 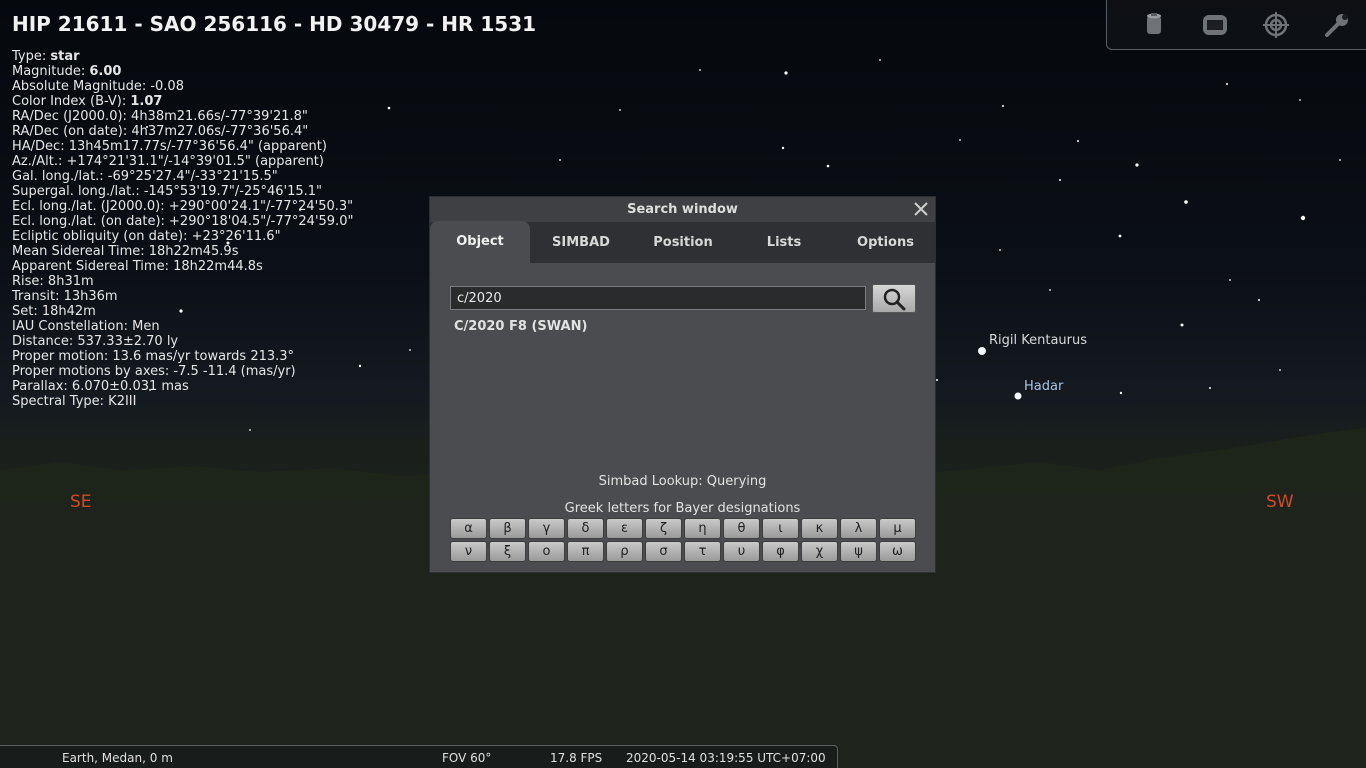 I want to click on greek-letter-button: γ, so click(x=546, y=528).